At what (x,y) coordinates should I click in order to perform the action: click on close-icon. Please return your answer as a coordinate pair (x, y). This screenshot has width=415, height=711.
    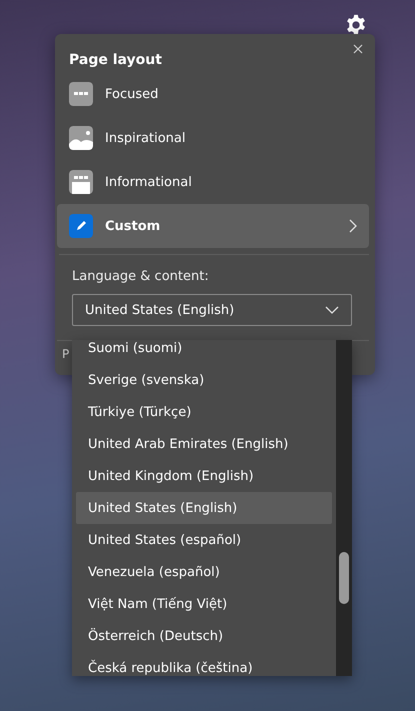
    Looking at the image, I should click on (358, 49).